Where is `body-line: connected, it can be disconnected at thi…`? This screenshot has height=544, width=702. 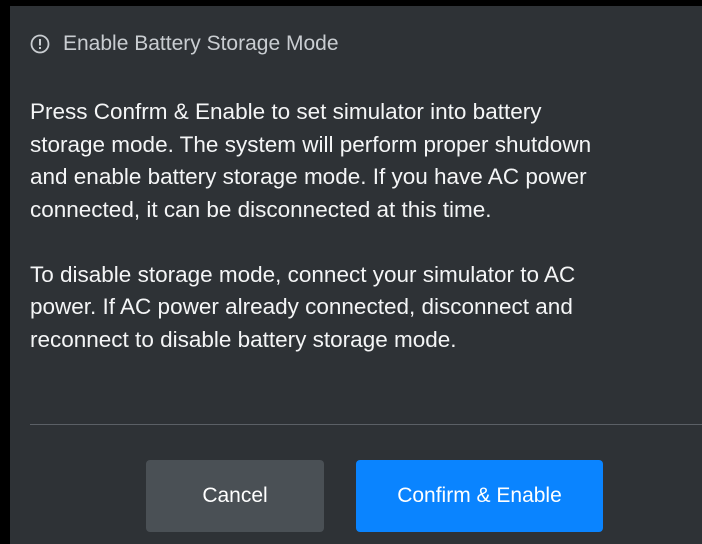 body-line: connected, it can be disconnected at thi… is located at coordinates (261, 209).